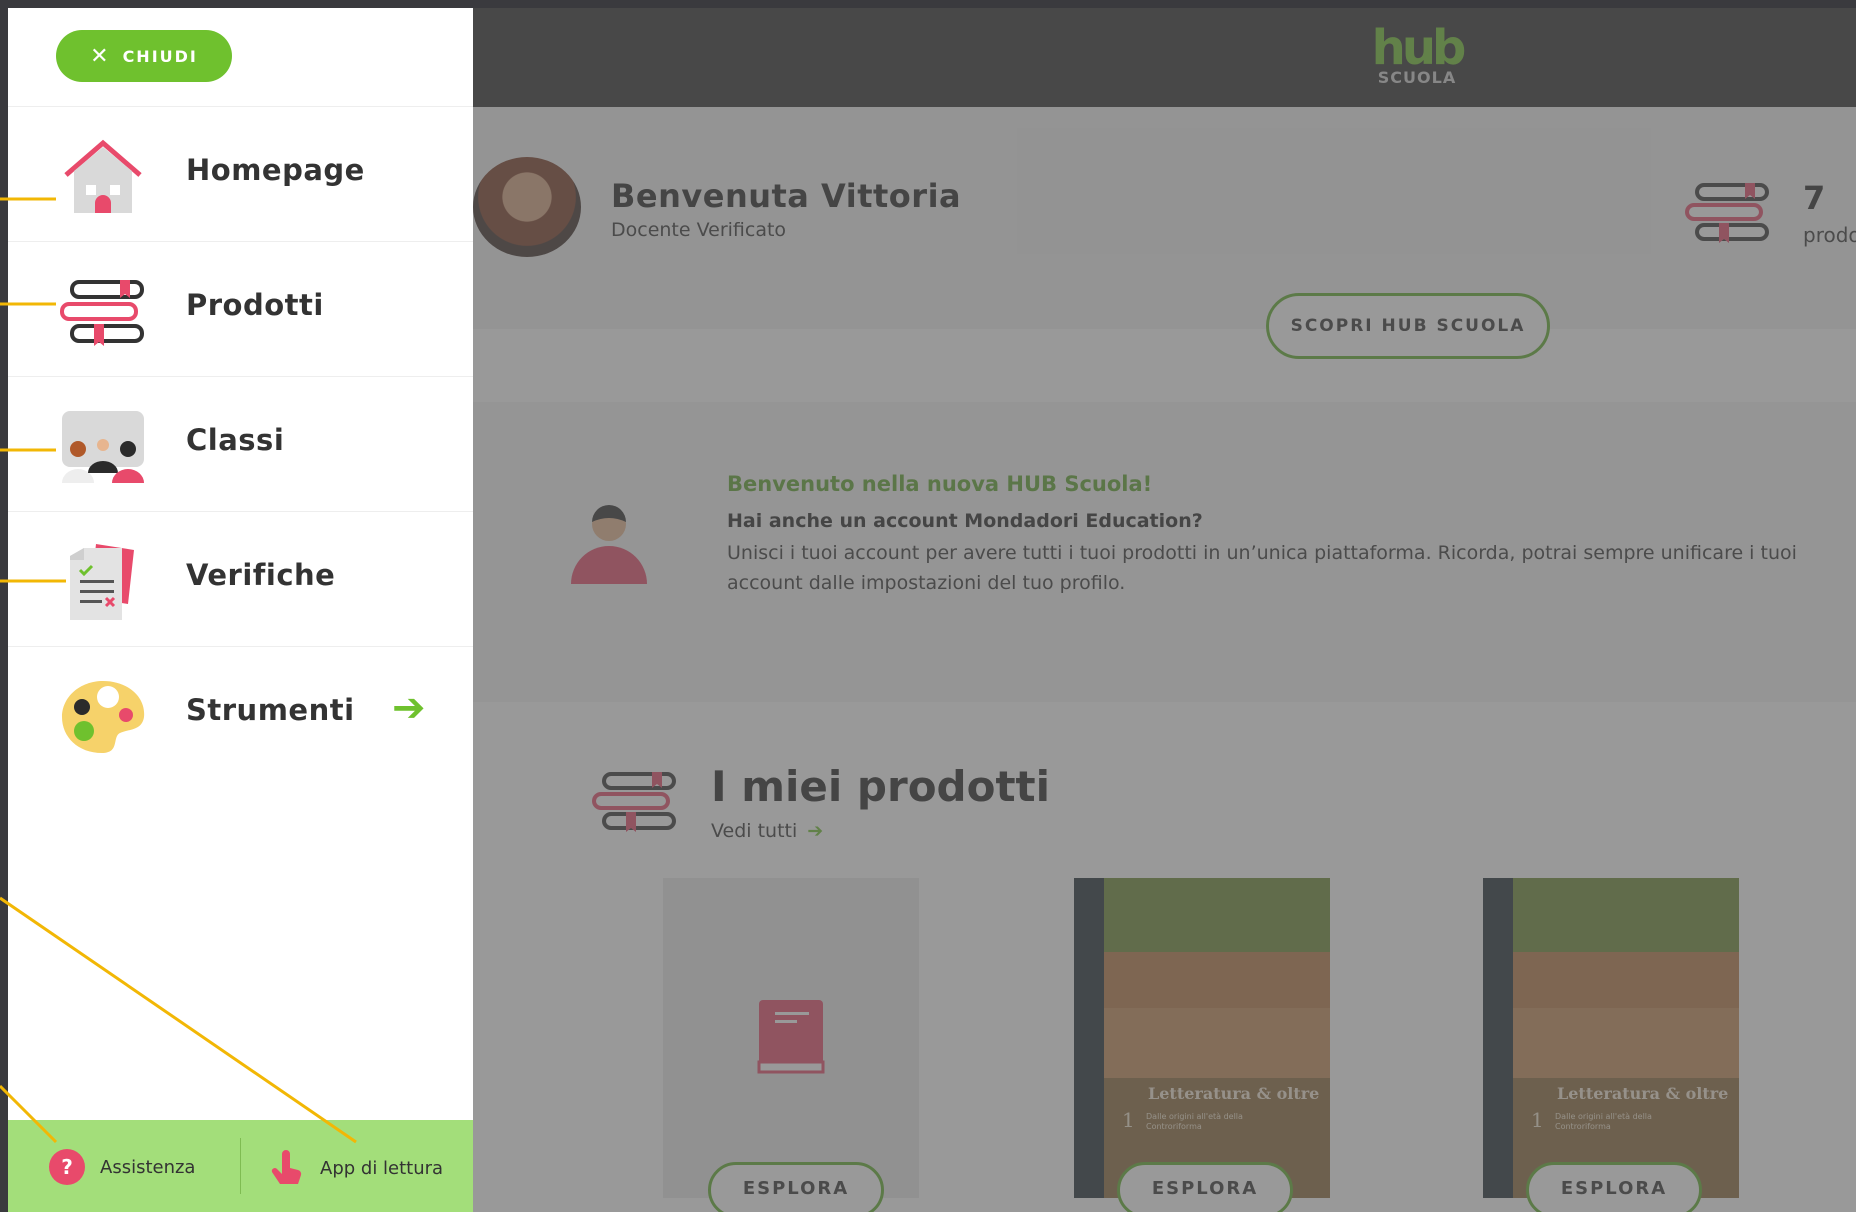 The height and width of the screenshot is (1212, 1856). I want to click on my-products-title: I miei prodotti, so click(881, 786).